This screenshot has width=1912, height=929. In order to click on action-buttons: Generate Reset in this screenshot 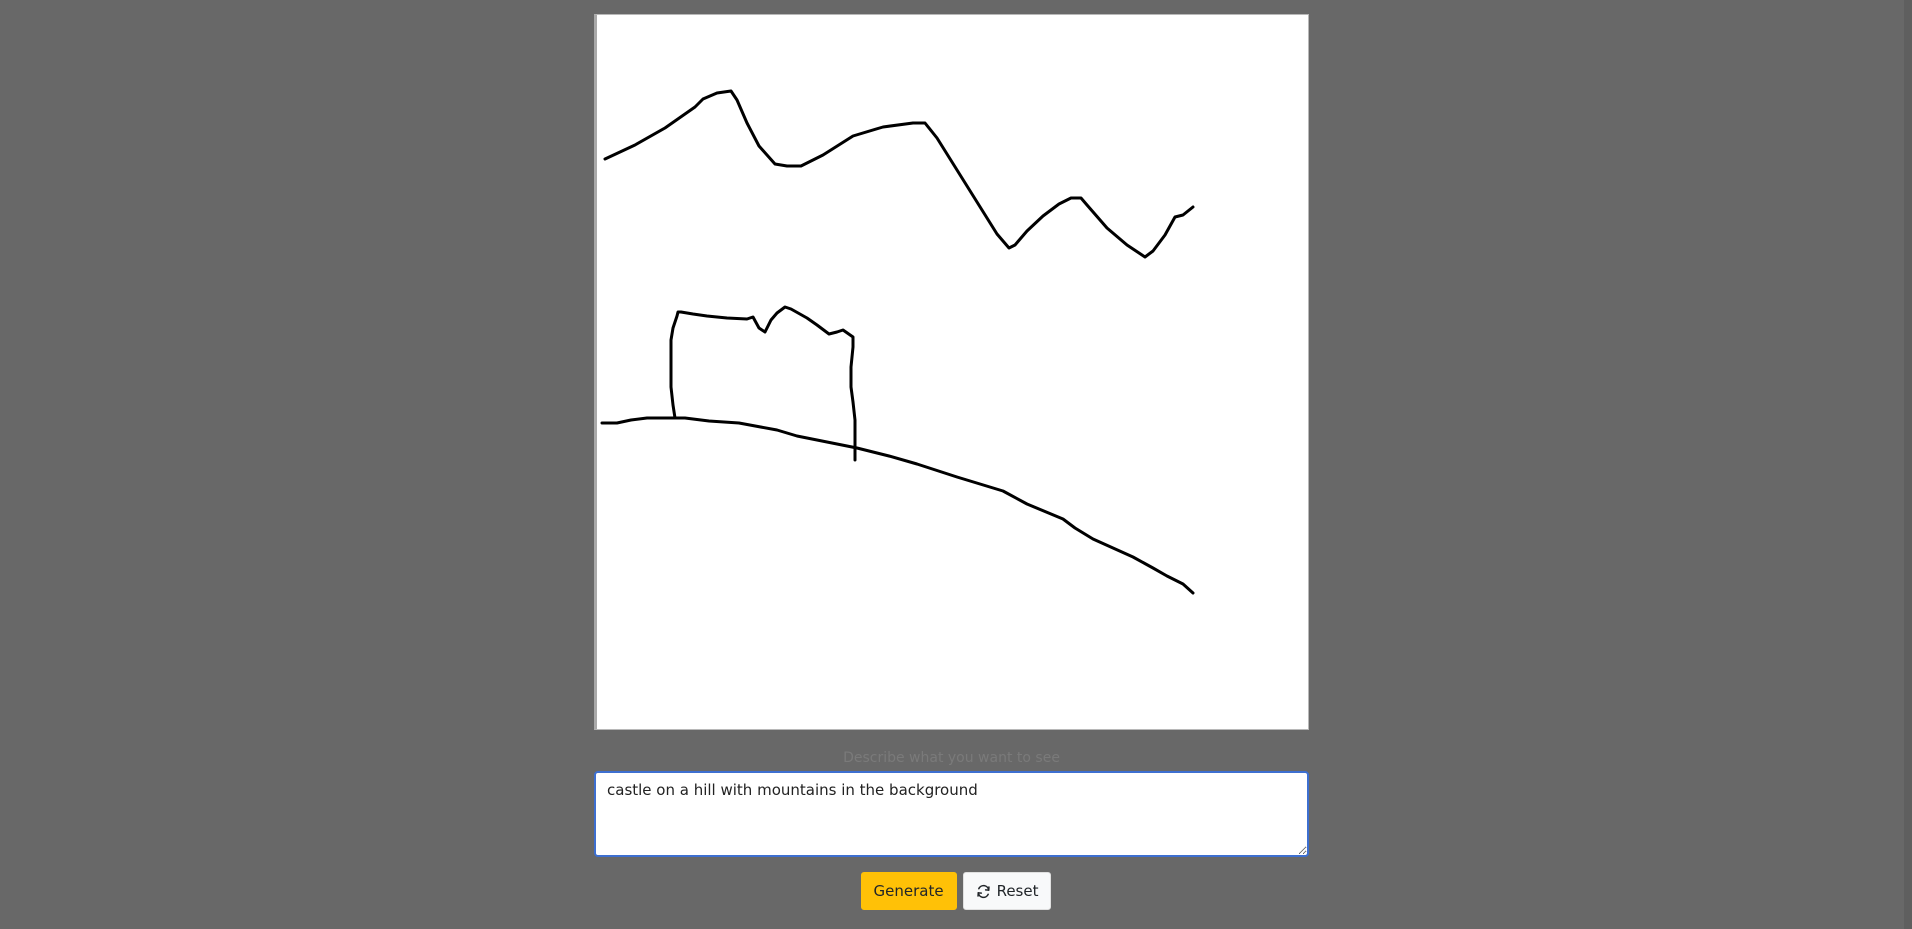, I will do `click(956, 891)`.